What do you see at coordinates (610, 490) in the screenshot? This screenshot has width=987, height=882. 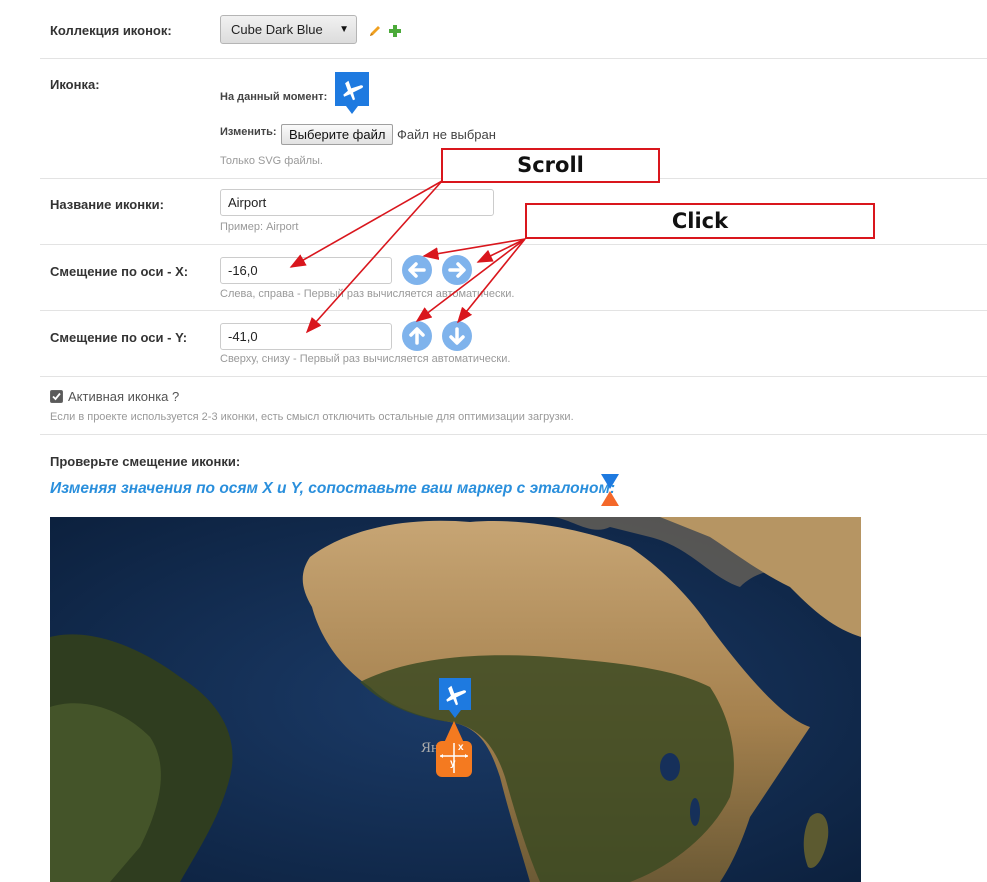 I see `hourglass-reference-icon` at bounding box center [610, 490].